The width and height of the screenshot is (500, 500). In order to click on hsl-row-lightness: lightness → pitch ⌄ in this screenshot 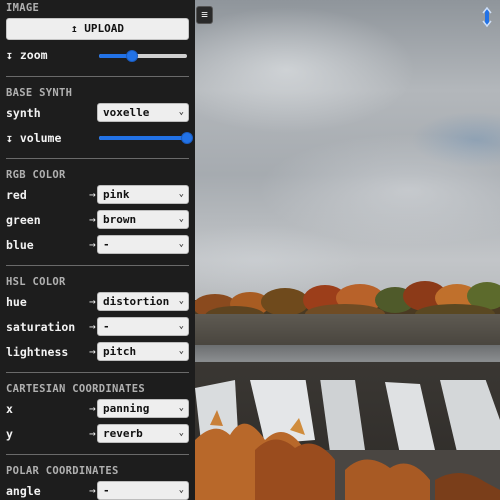, I will do `click(97, 351)`.